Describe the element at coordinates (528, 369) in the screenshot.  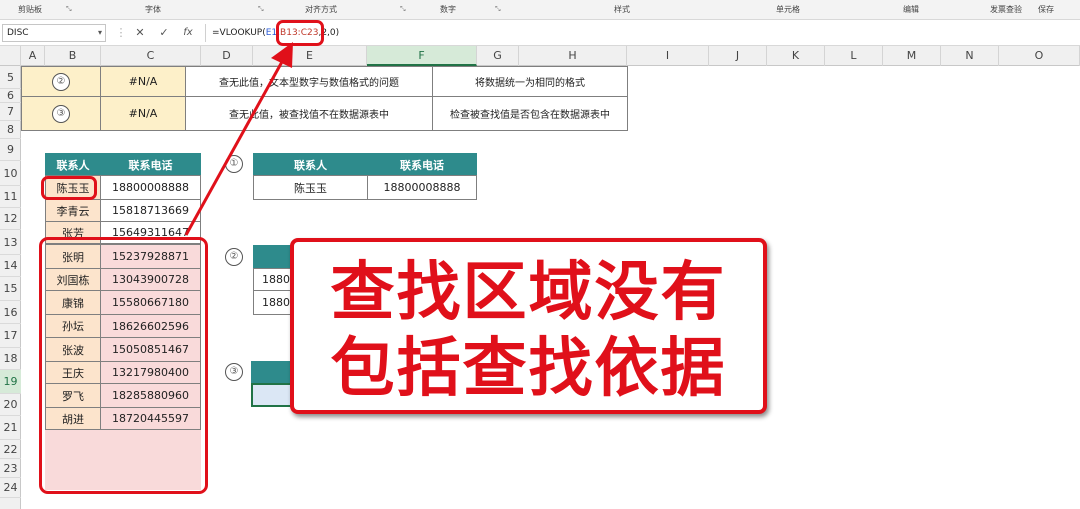
I see `callout-line-2: 包括查找依据` at that location.